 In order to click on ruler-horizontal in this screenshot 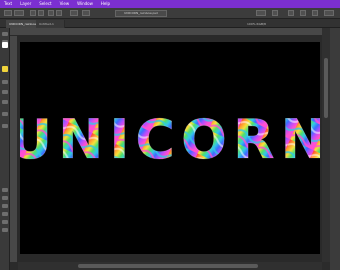, I will do `click(166, 32)`.